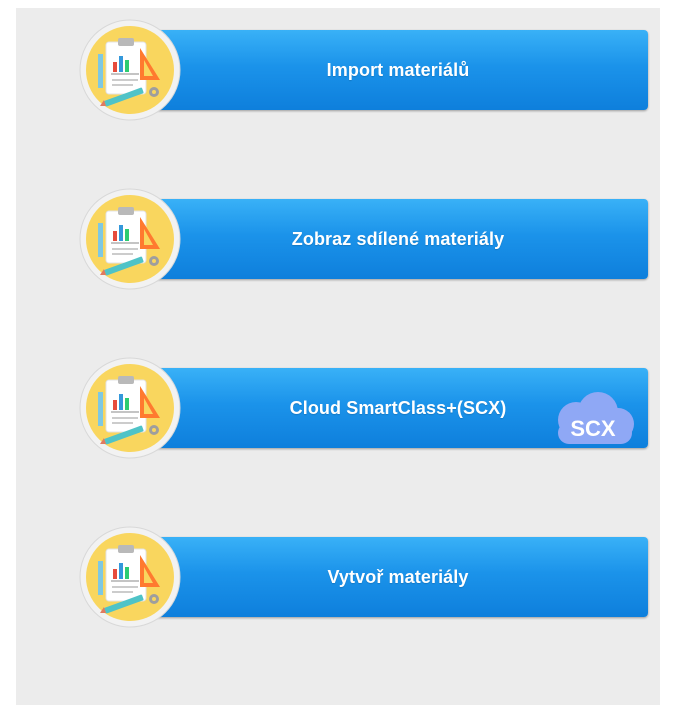 This screenshot has width=676, height=713. Describe the element at coordinates (398, 69) in the screenshot. I see `button-label: Import materiálů` at that location.